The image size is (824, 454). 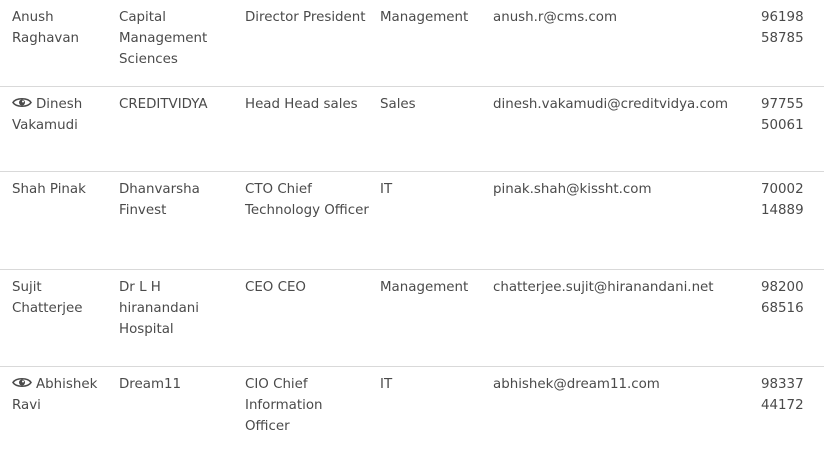 What do you see at coordinates (159, 308) in the screenshot?
I see `company-cell: Dr L H hiranandani Hospital` at bounding box center [159, 308].